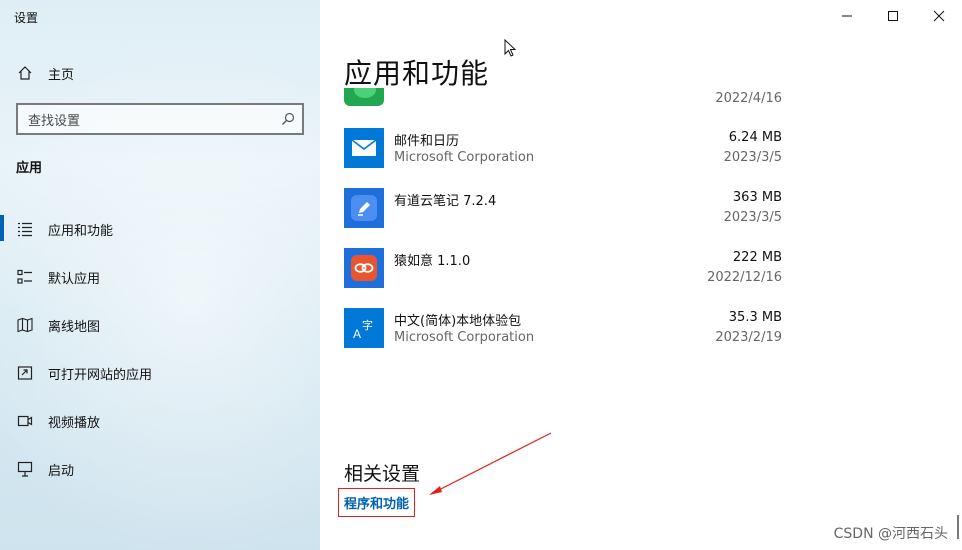 The width and height of the screenshot is (962, 550). What do you see at coordinates (377, 502) in the screenshot?
I see `programs-features-link: 程序和功能` at bounding box center [377, 502].